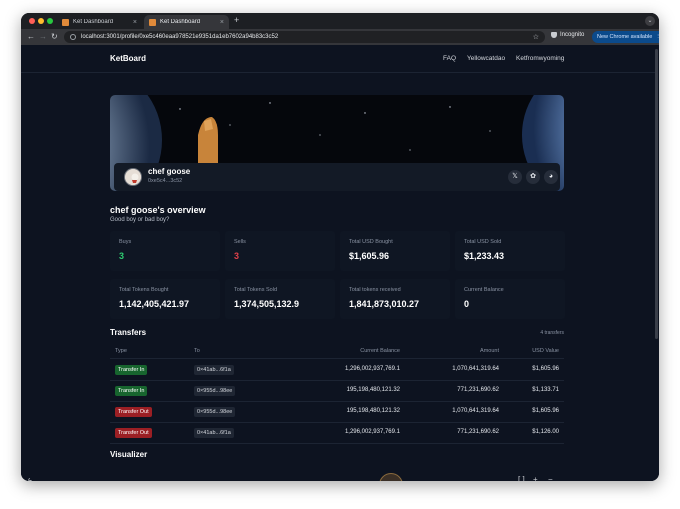 The image size is (680, 509). Describe the element at coordinates (510, 299) in the screenshot. I see `stat-card-current-balance: Current Balance 0` at that location.